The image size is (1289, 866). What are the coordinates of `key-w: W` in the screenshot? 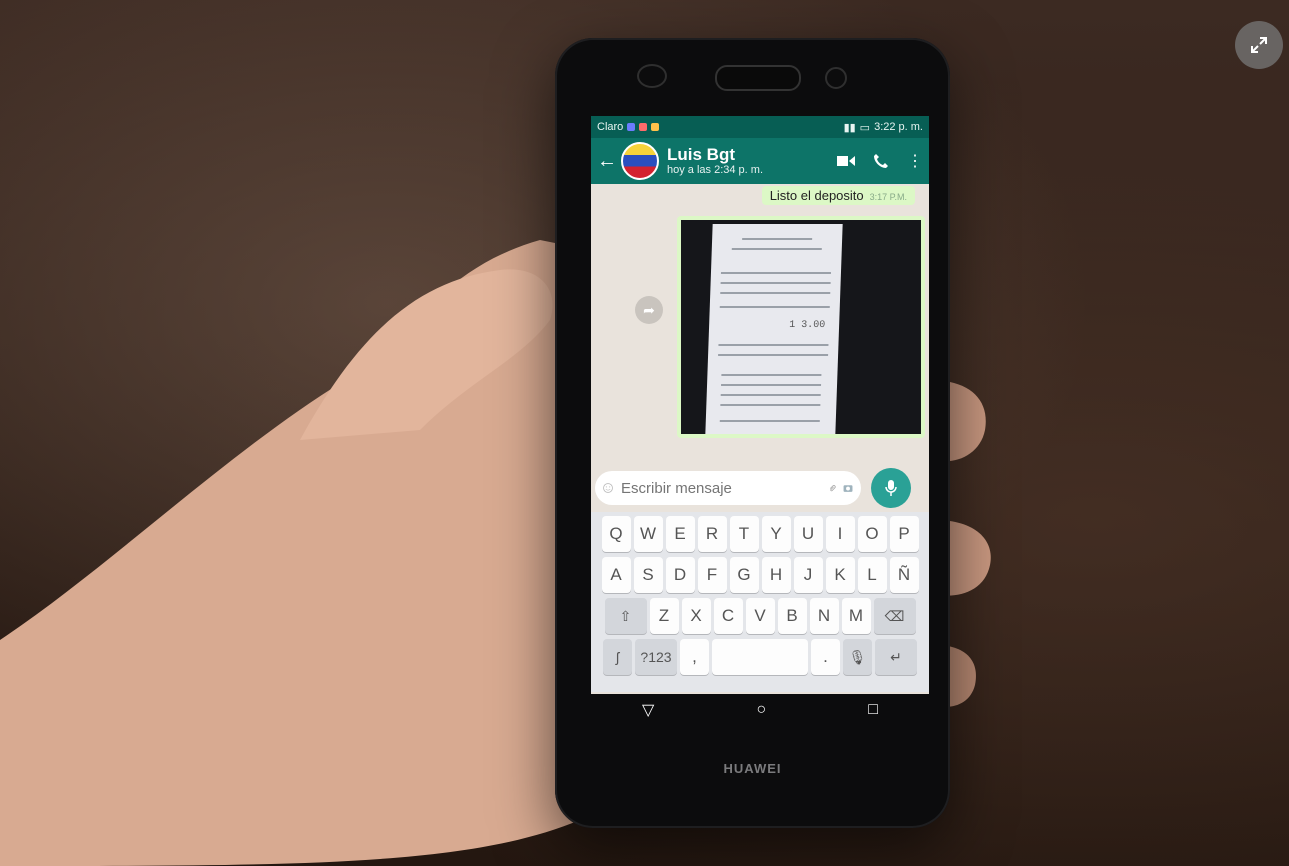 It's located at (648, 534).